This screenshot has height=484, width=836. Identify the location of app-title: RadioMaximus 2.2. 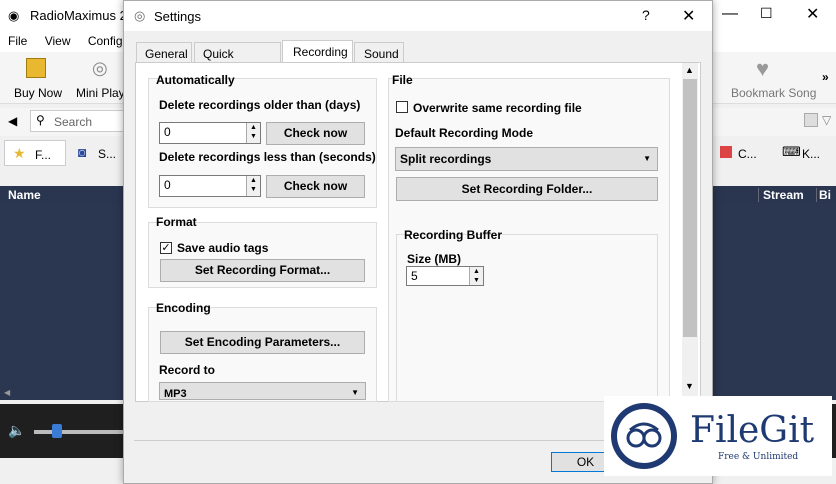
(84, 15).